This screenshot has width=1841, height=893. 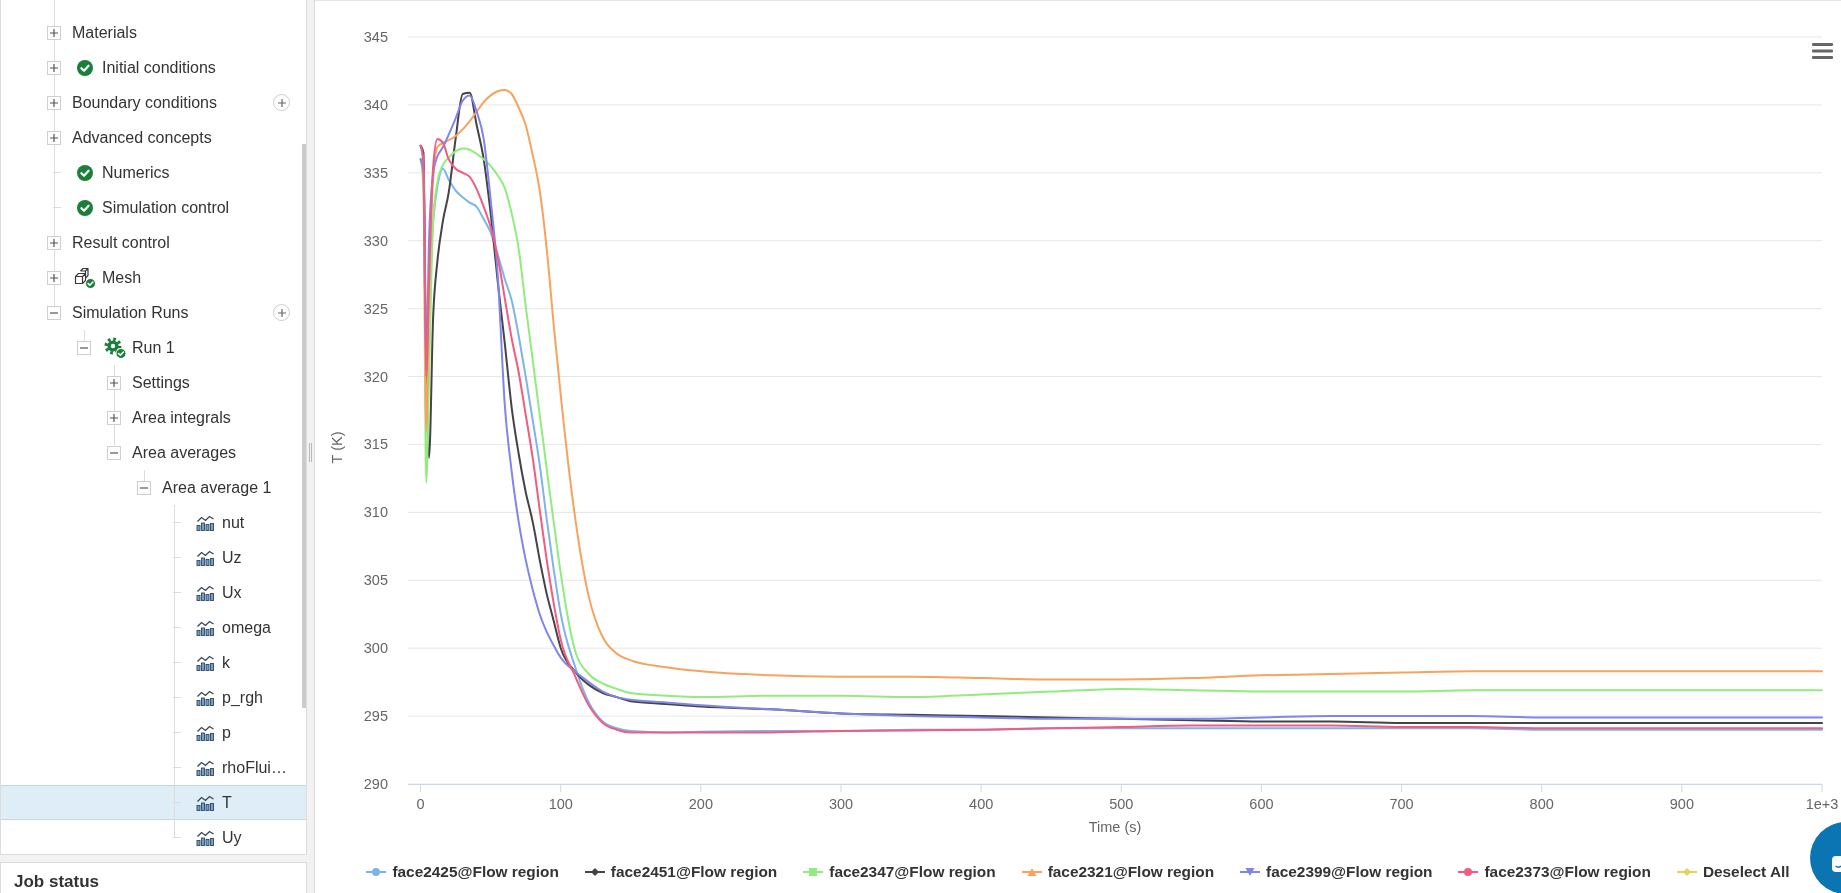 What do you see at coordinates (1118, 871) in the screenshot?
I see `legend-item: face2321@Flow region` at bounding box center [1118, 871].